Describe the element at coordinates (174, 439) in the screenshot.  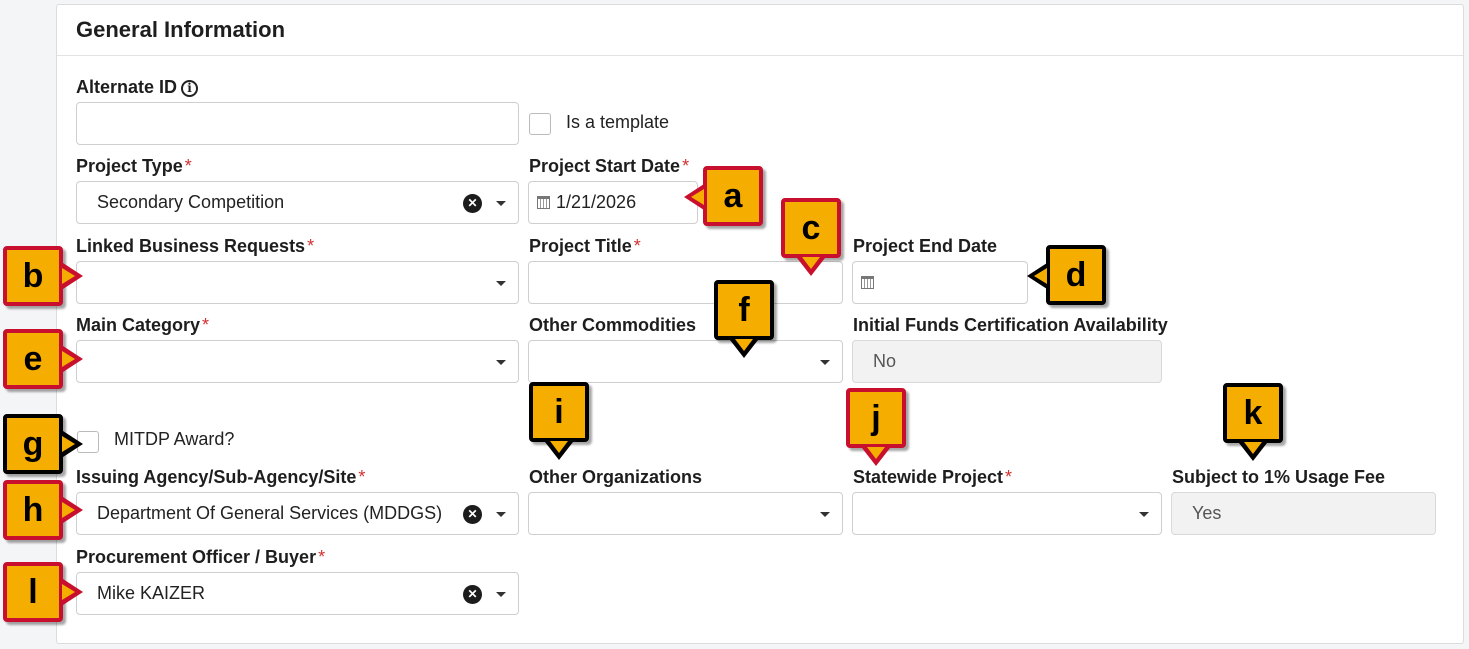
I see `mitdp-award-label: MITDP Award?` at that location.